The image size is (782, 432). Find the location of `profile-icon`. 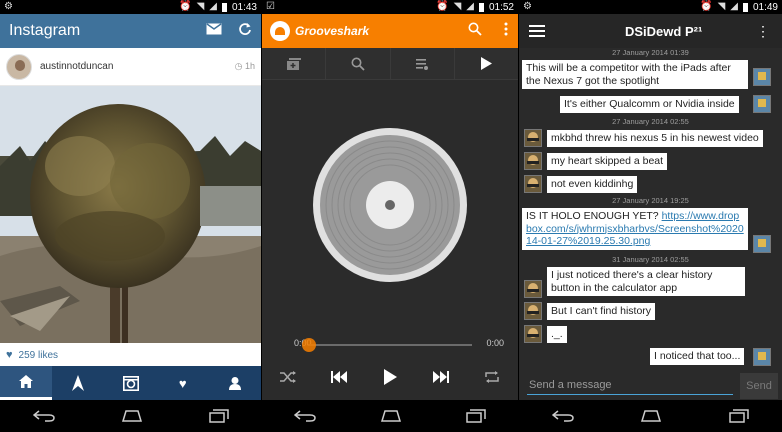

profile-icon is located at coordinates (234, 383).